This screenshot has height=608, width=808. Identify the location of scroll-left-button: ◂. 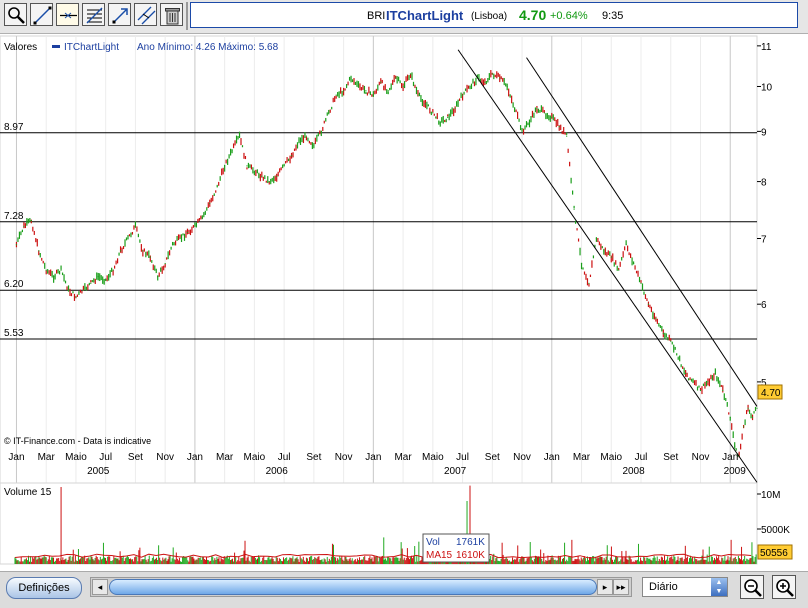
(100, 587).